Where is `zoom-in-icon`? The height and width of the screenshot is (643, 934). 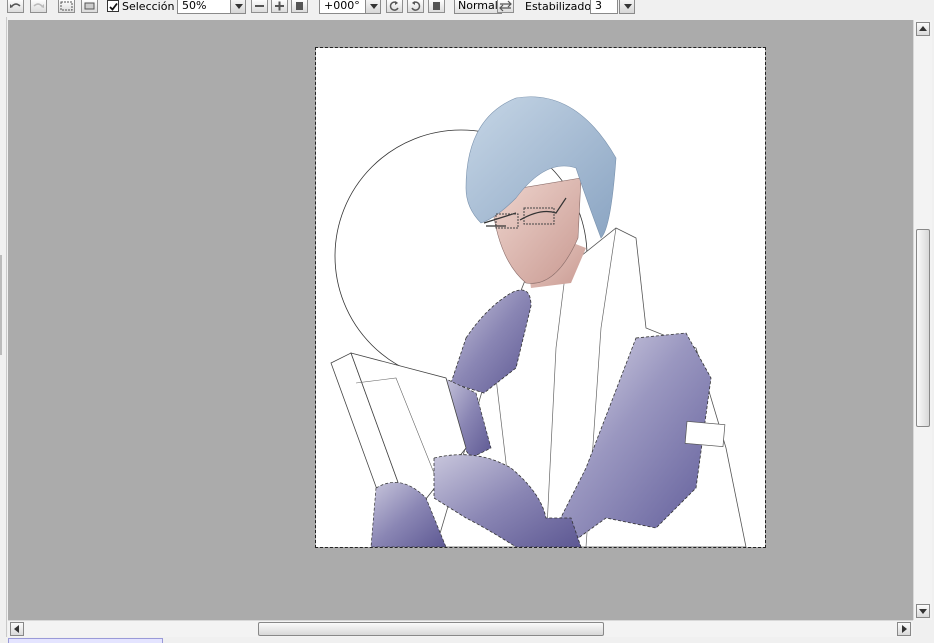 zoom-in-icon is located at coordinates (279, 6).